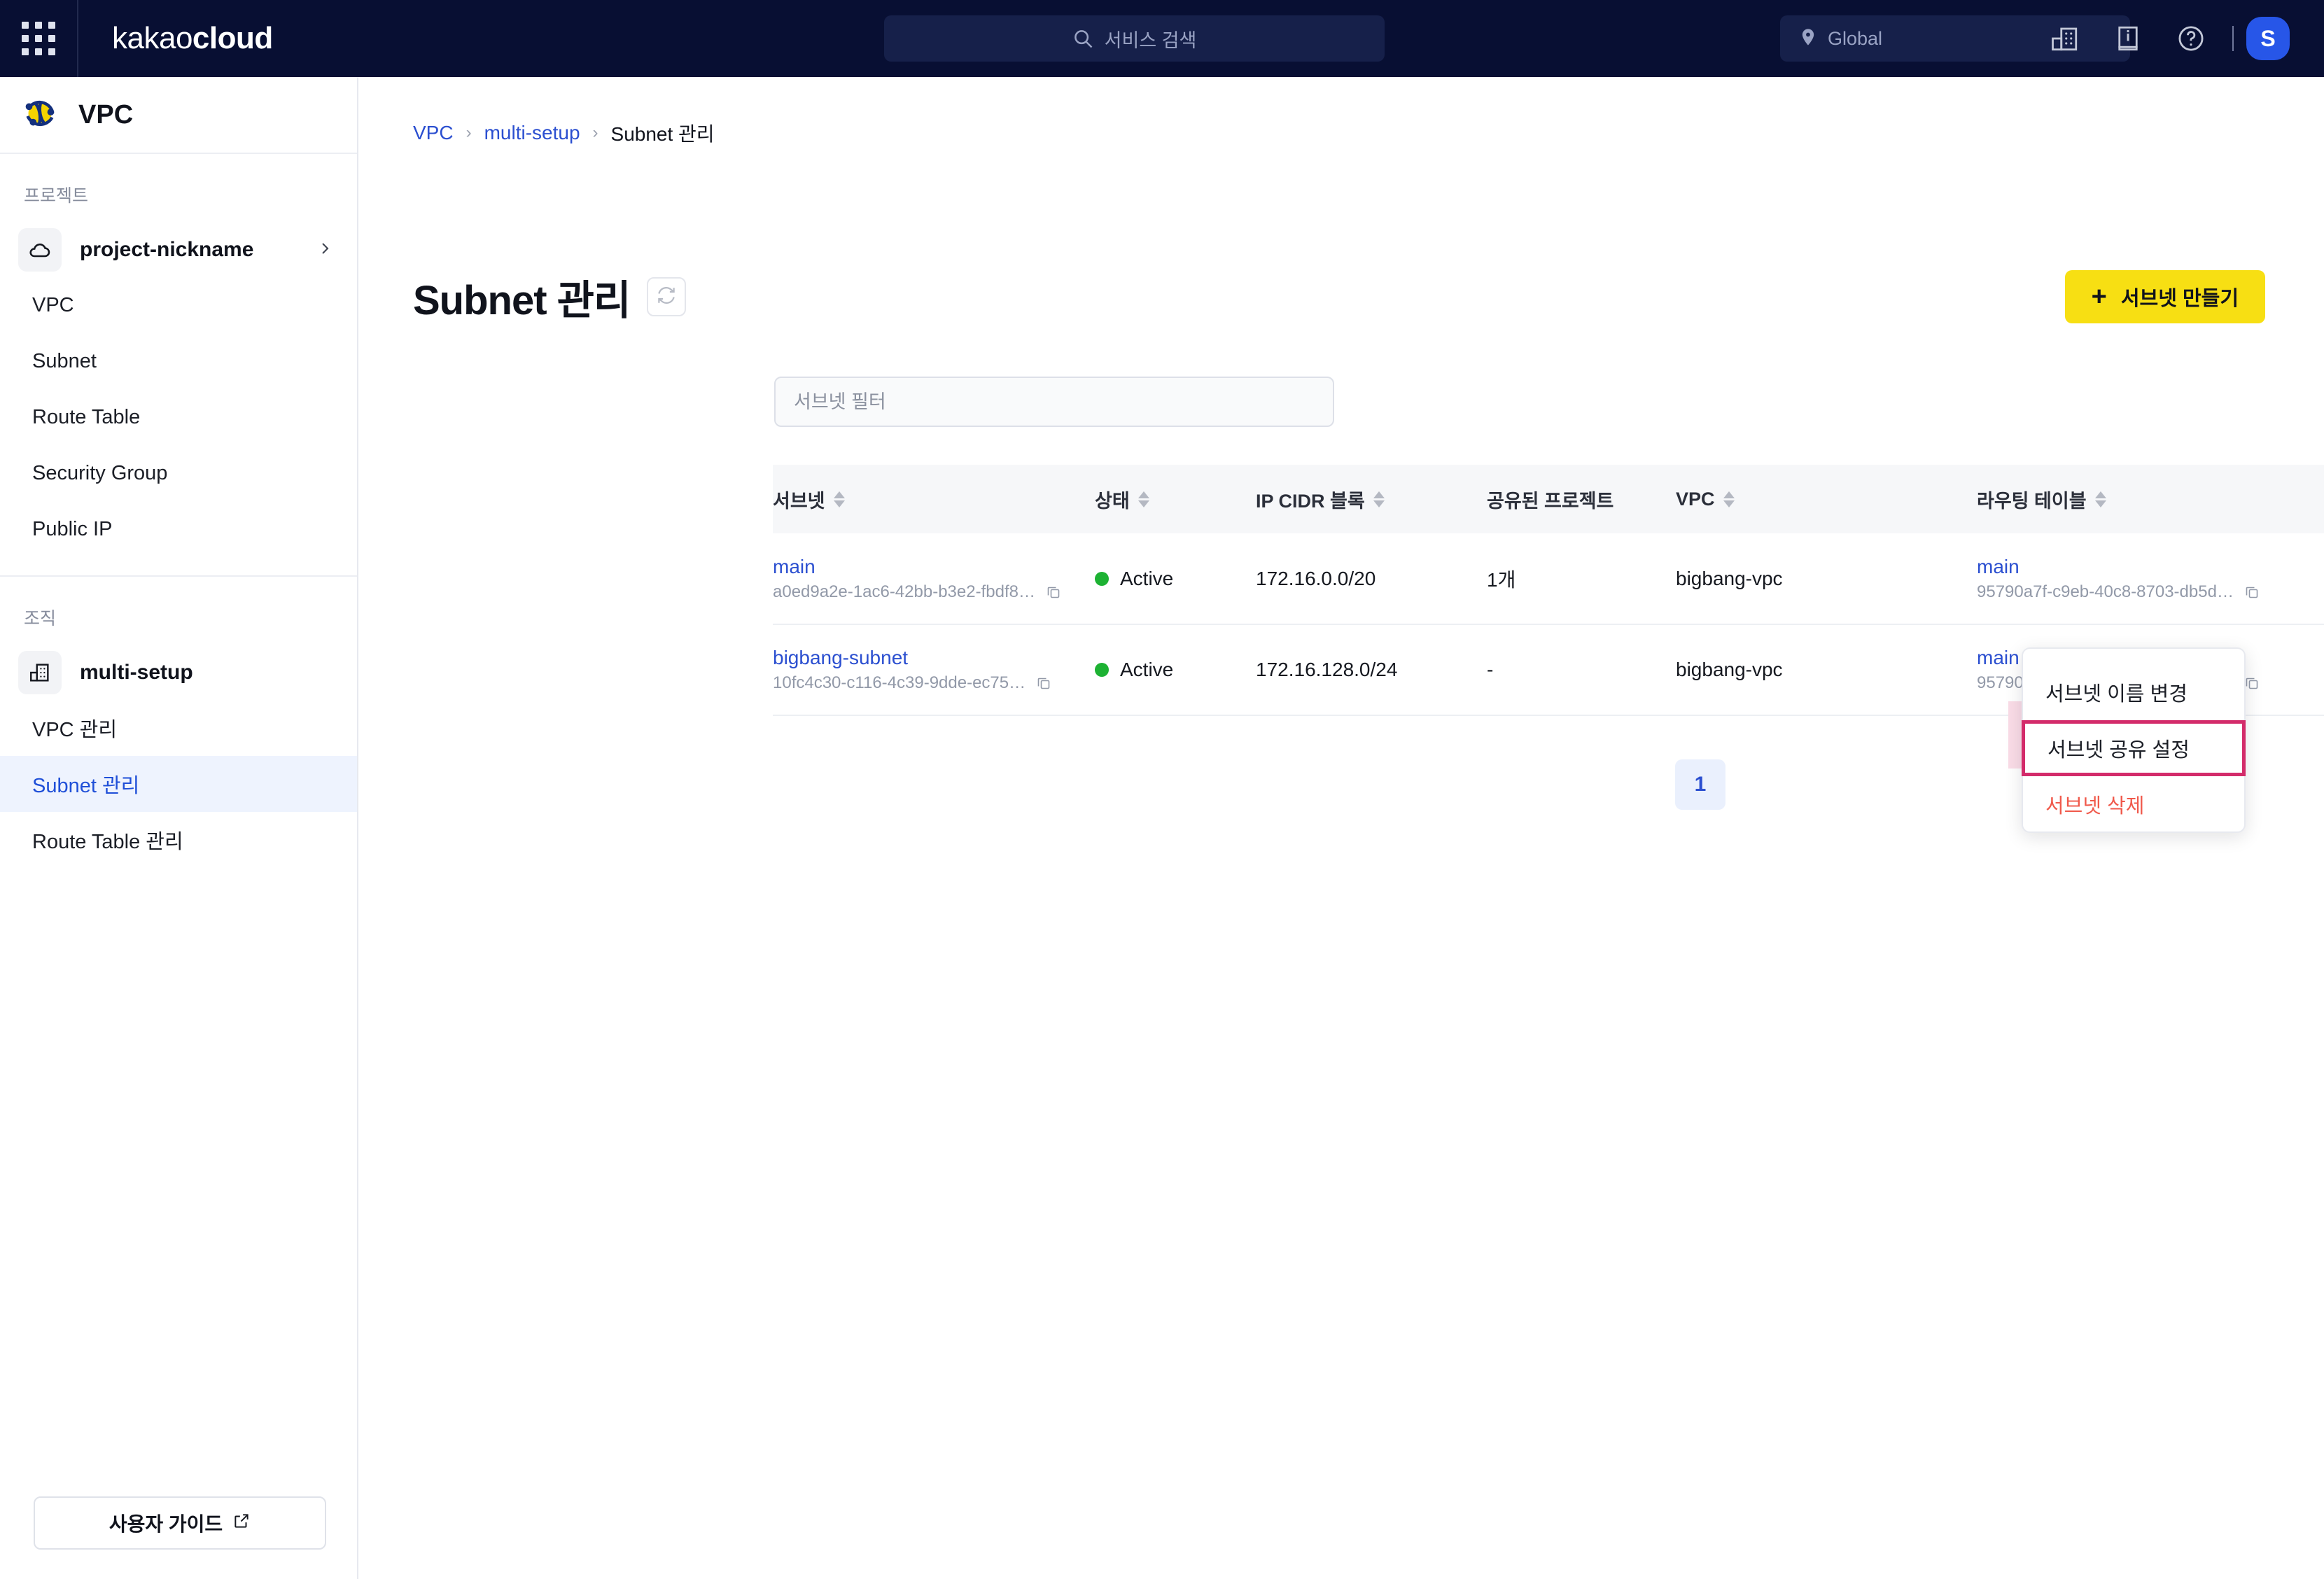 The width and height of the screenshot is (2324, 1579). What do you see at coordinates (1134, 38) in the screenshot?
I see `service-search-box: 서비스 검색` at bounding box center [1134, 38].